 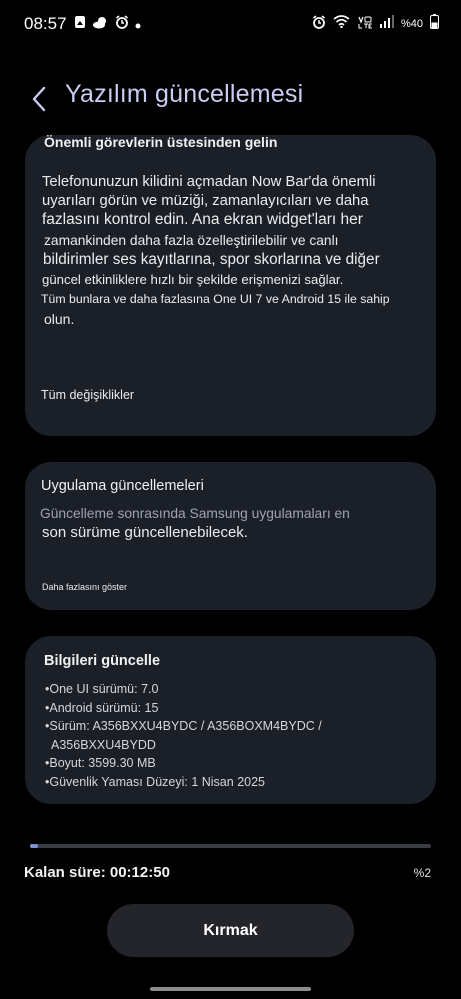 I want to click on status-time: 08:57, so click(x=45, y=23).